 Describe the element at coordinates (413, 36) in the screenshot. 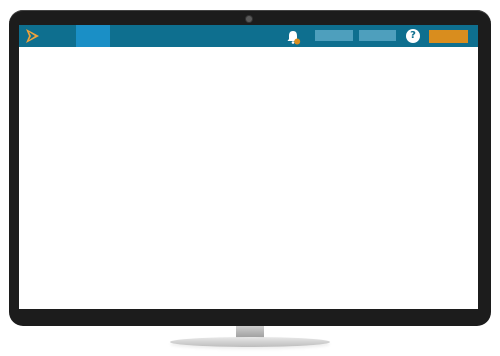

I see `help-icon: ?` at that location.